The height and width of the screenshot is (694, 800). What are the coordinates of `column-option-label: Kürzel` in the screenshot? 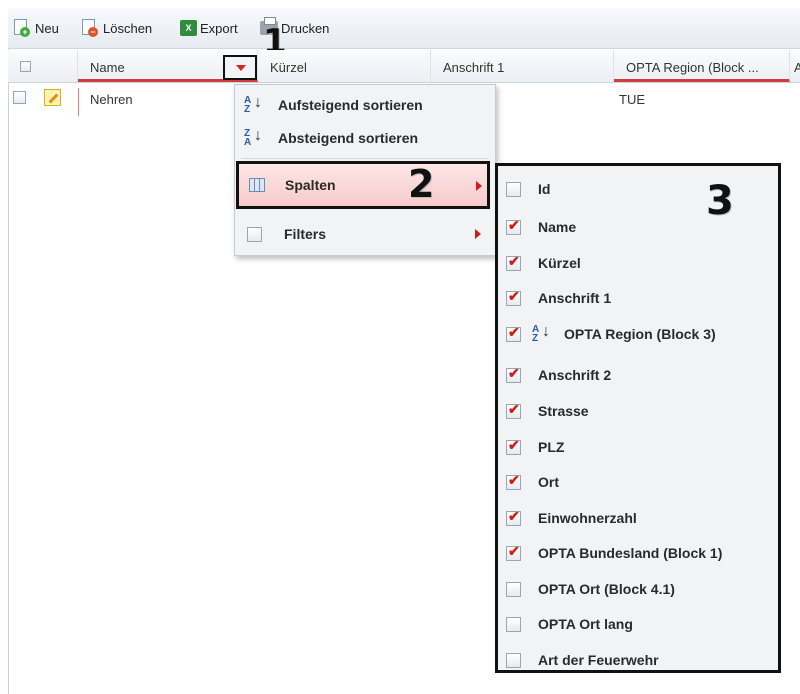 It's located at (559, 263).